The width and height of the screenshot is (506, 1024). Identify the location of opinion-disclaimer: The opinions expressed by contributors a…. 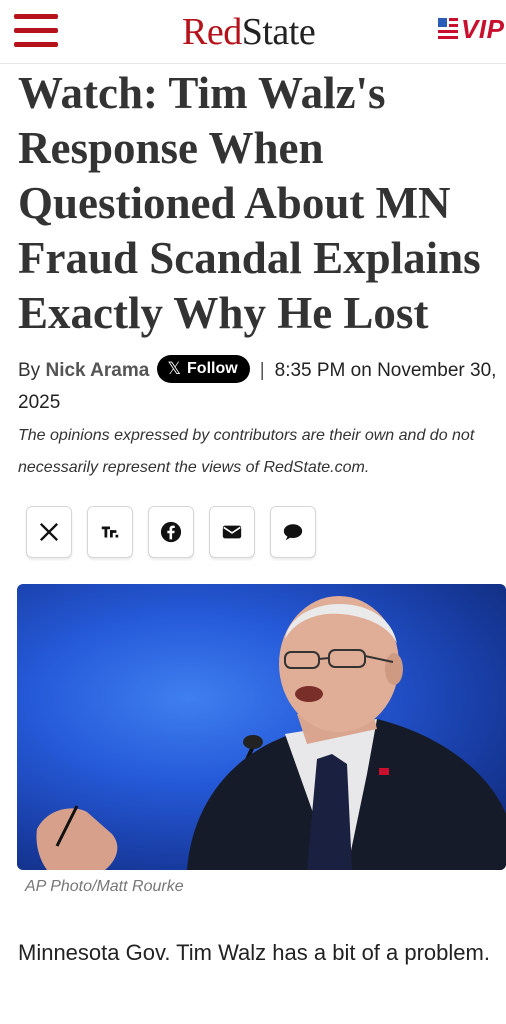
(246, 451).